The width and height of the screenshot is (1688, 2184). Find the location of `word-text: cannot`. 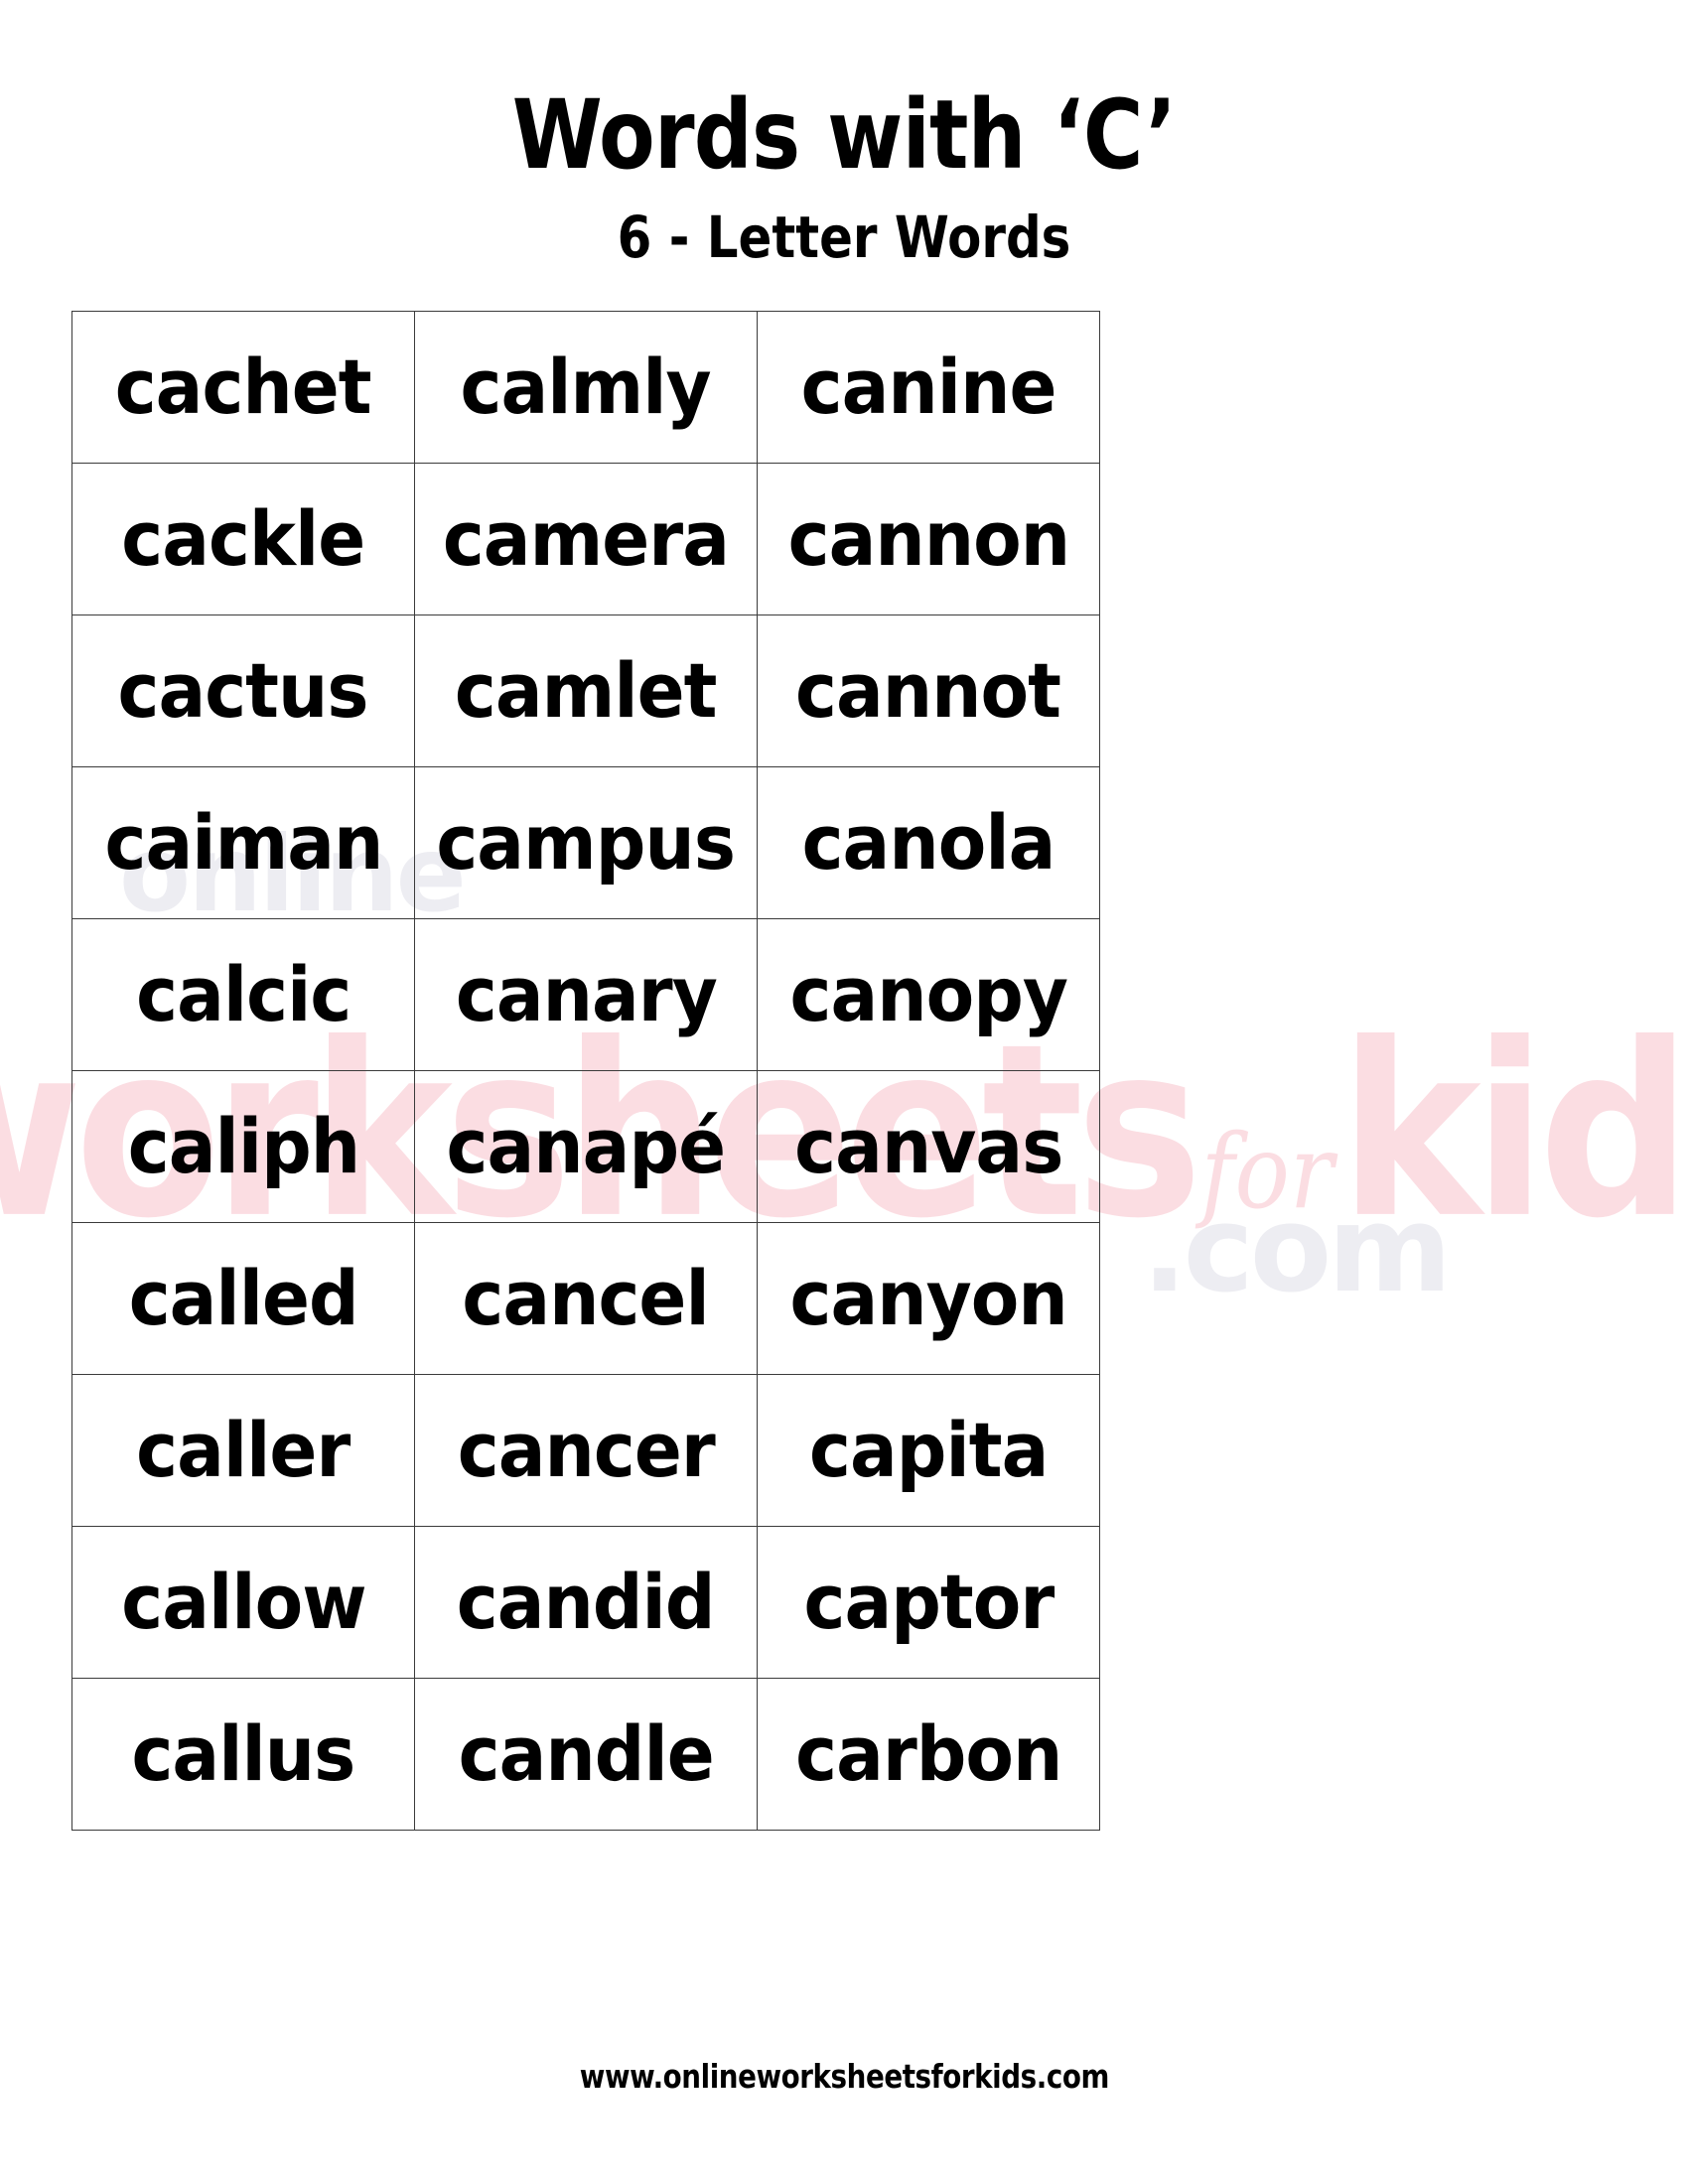

word-text: cannot is located at coordinates (928, 690).